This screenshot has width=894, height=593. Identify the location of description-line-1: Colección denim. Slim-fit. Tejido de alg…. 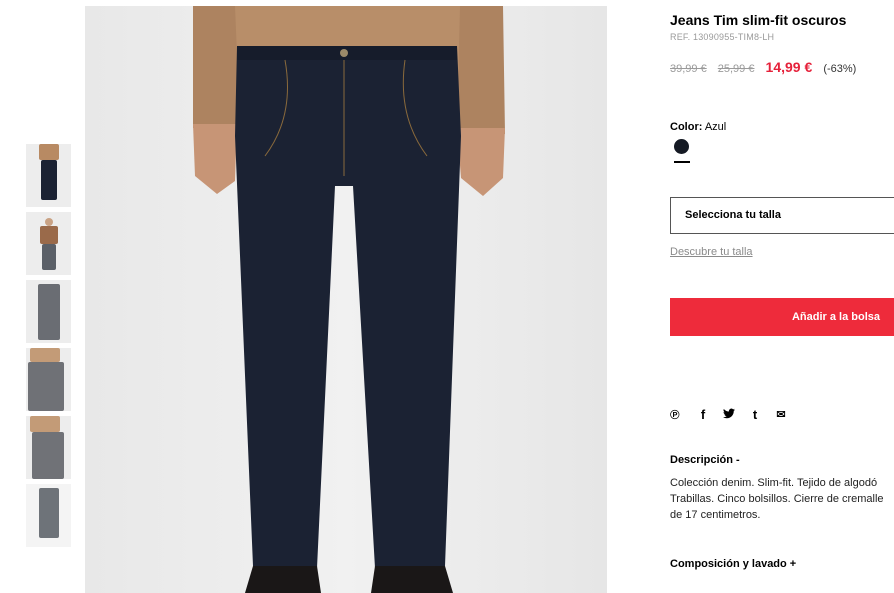
(774, 483).